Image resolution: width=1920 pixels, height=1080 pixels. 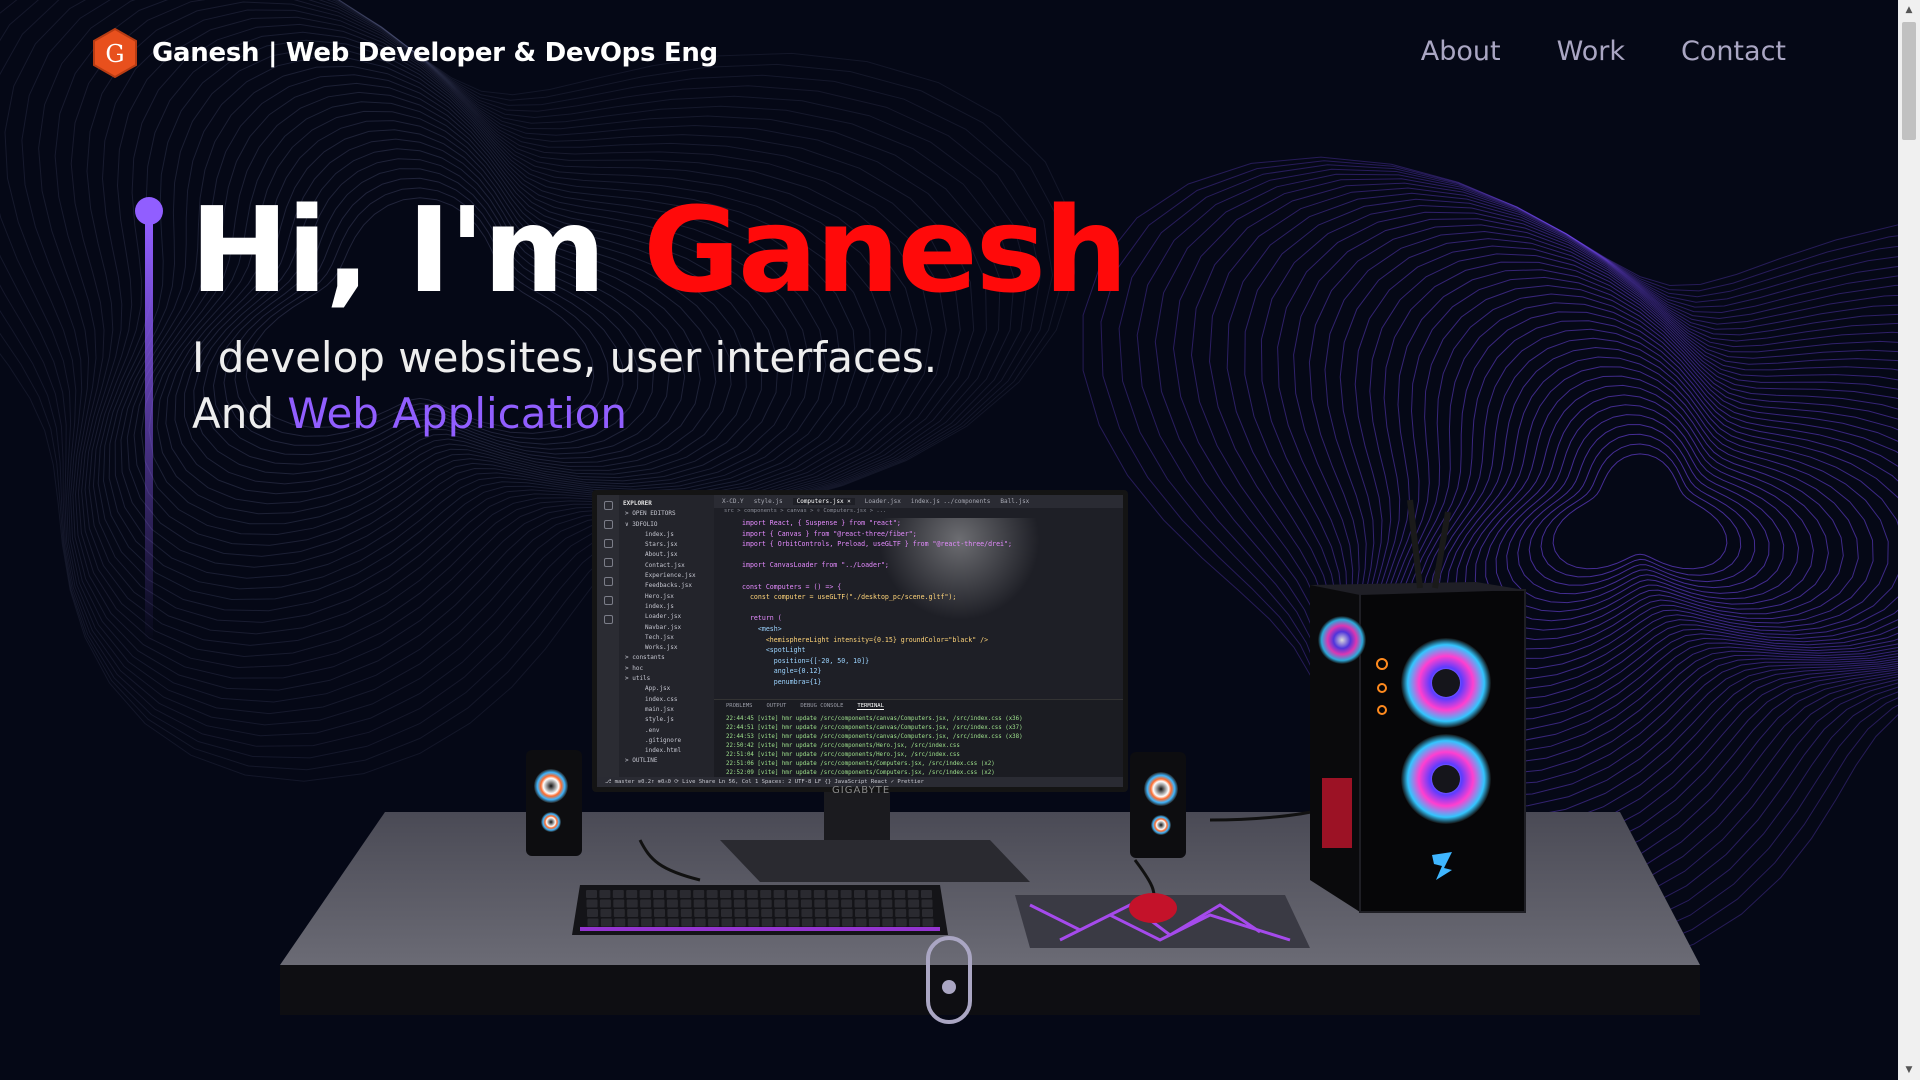 What do you see at coordinates (666, 700) in the screenshot?
I see `explorer-item: index.css` at bounding box center [666, 700].